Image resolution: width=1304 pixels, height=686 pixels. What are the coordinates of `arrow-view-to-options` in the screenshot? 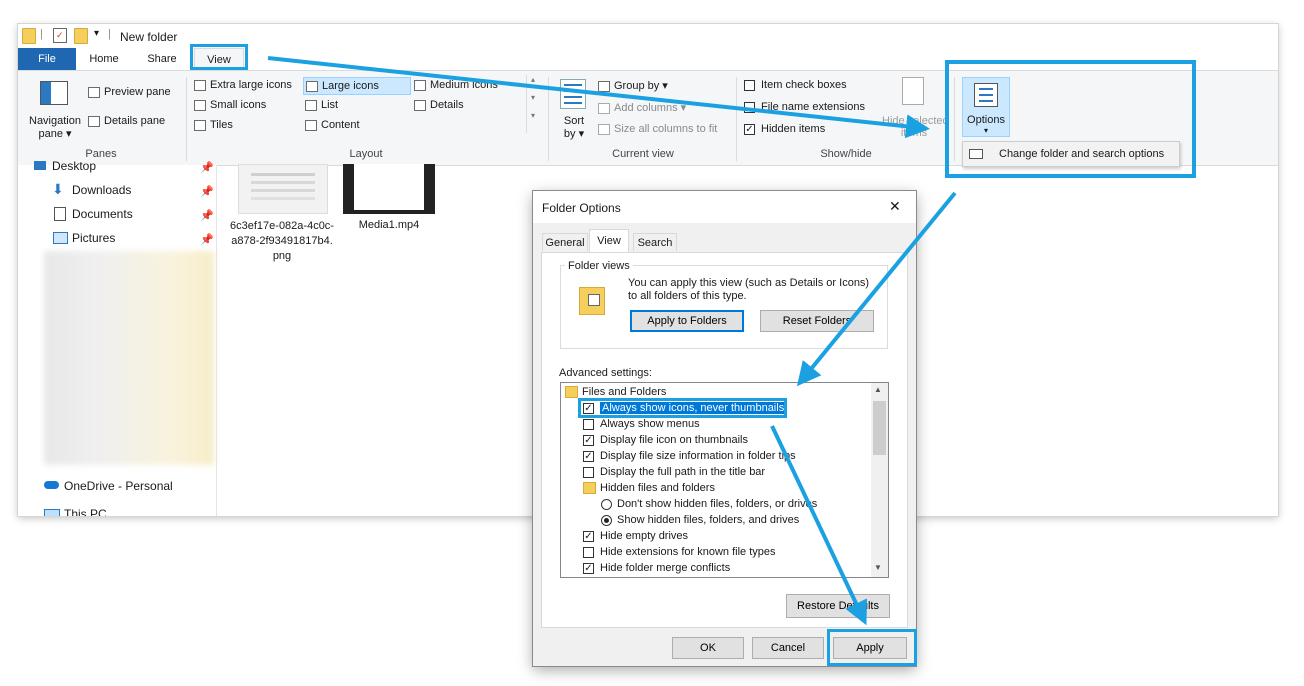 It's located at (598, 97).